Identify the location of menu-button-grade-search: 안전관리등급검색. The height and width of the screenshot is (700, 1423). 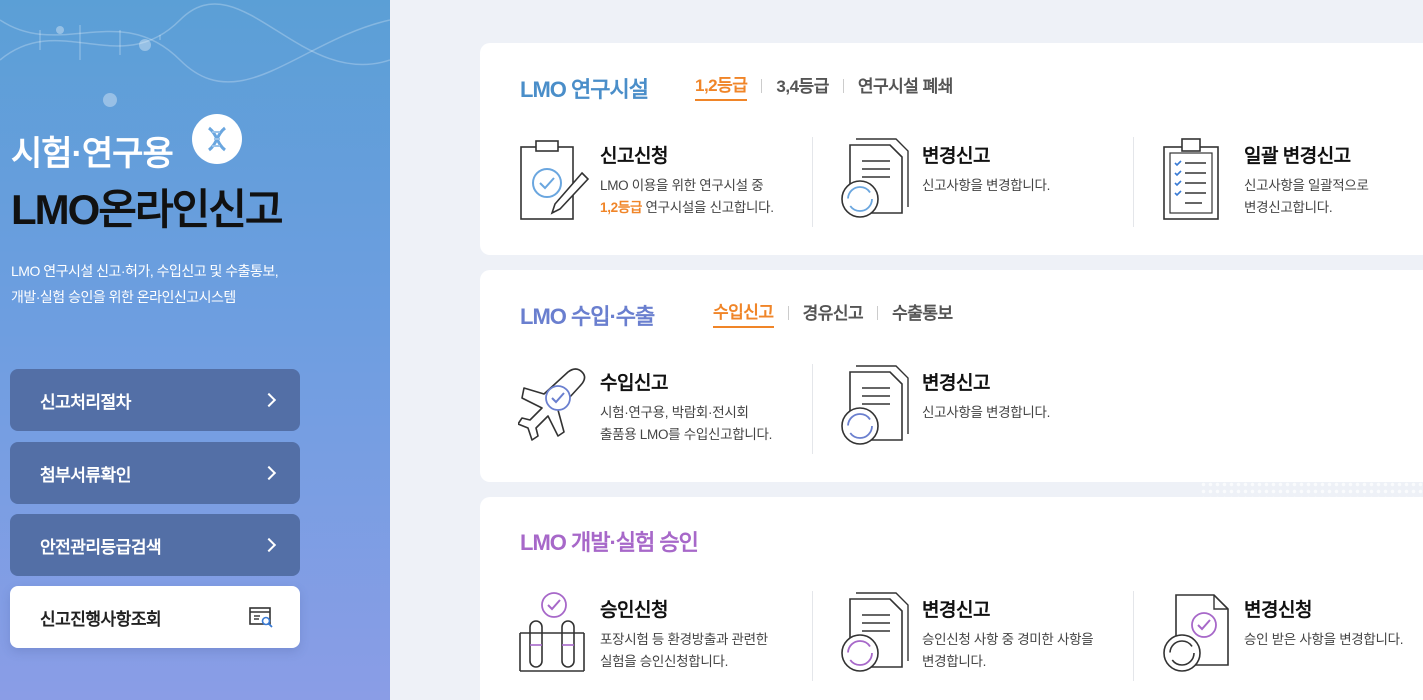
(155, 545).